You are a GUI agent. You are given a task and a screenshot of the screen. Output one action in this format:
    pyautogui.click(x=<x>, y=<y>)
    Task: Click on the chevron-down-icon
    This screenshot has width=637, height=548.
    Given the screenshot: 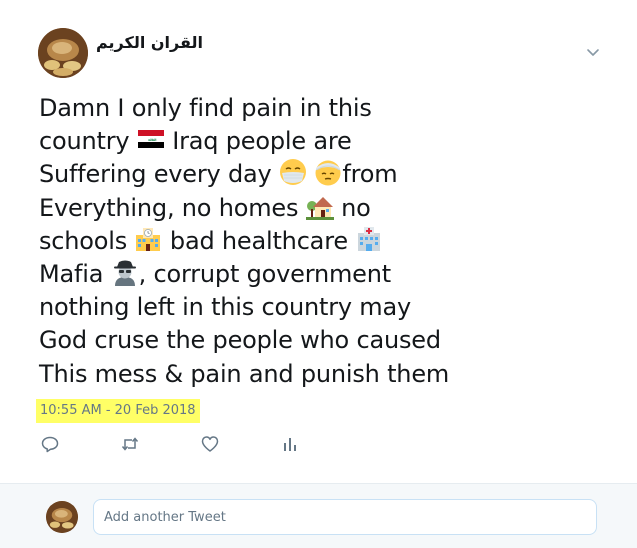 What is the action you would take?
    pyautogui.click(x=593, y=52)
    